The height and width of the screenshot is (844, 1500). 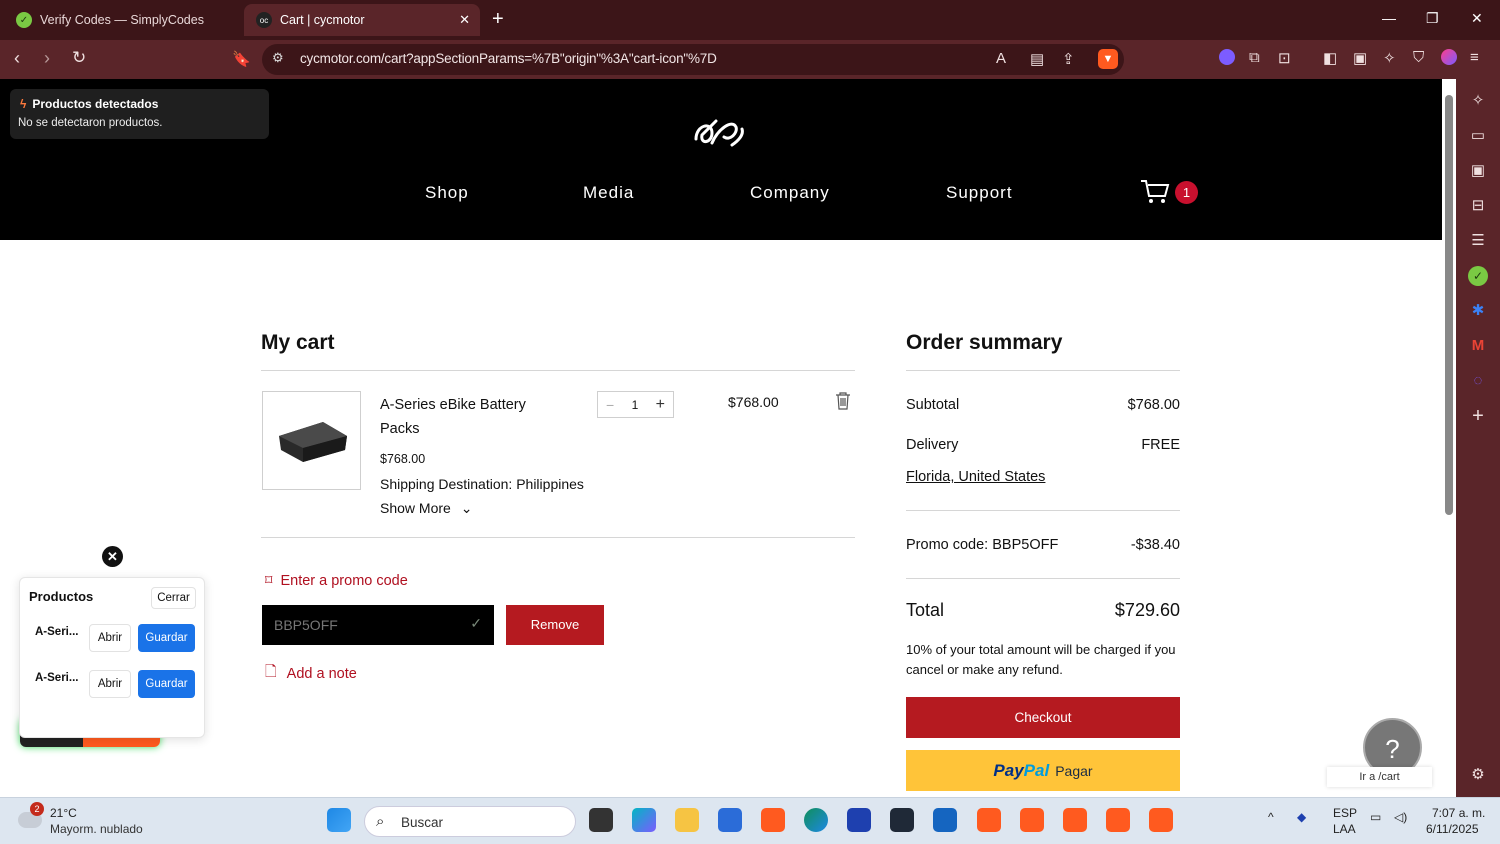 I want to click on talk-icon: ▭, so click(x=1478, y=136).